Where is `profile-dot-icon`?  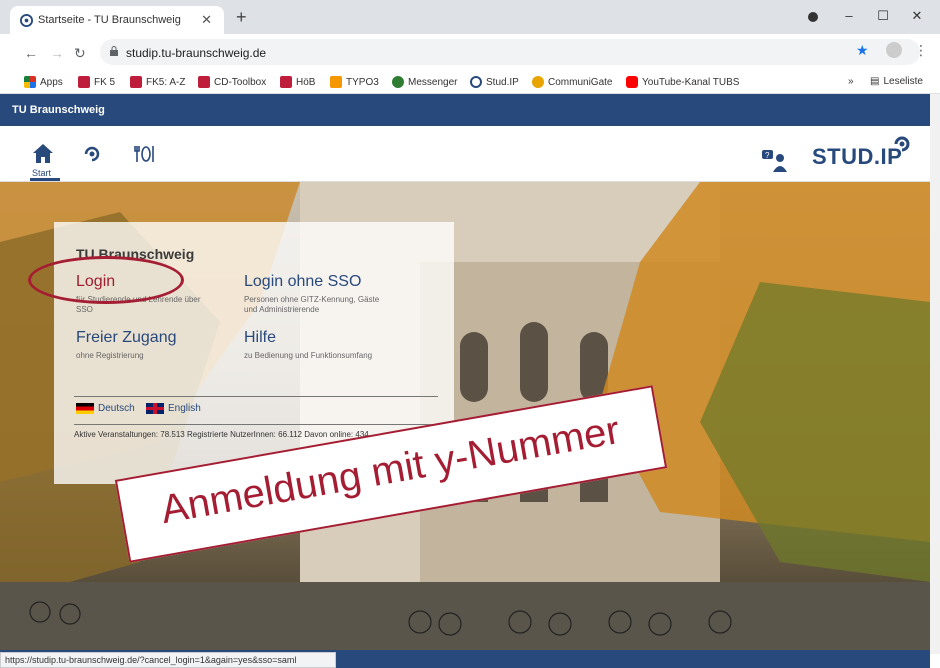
profile-dot-icon is located at coordinates (813, 17).